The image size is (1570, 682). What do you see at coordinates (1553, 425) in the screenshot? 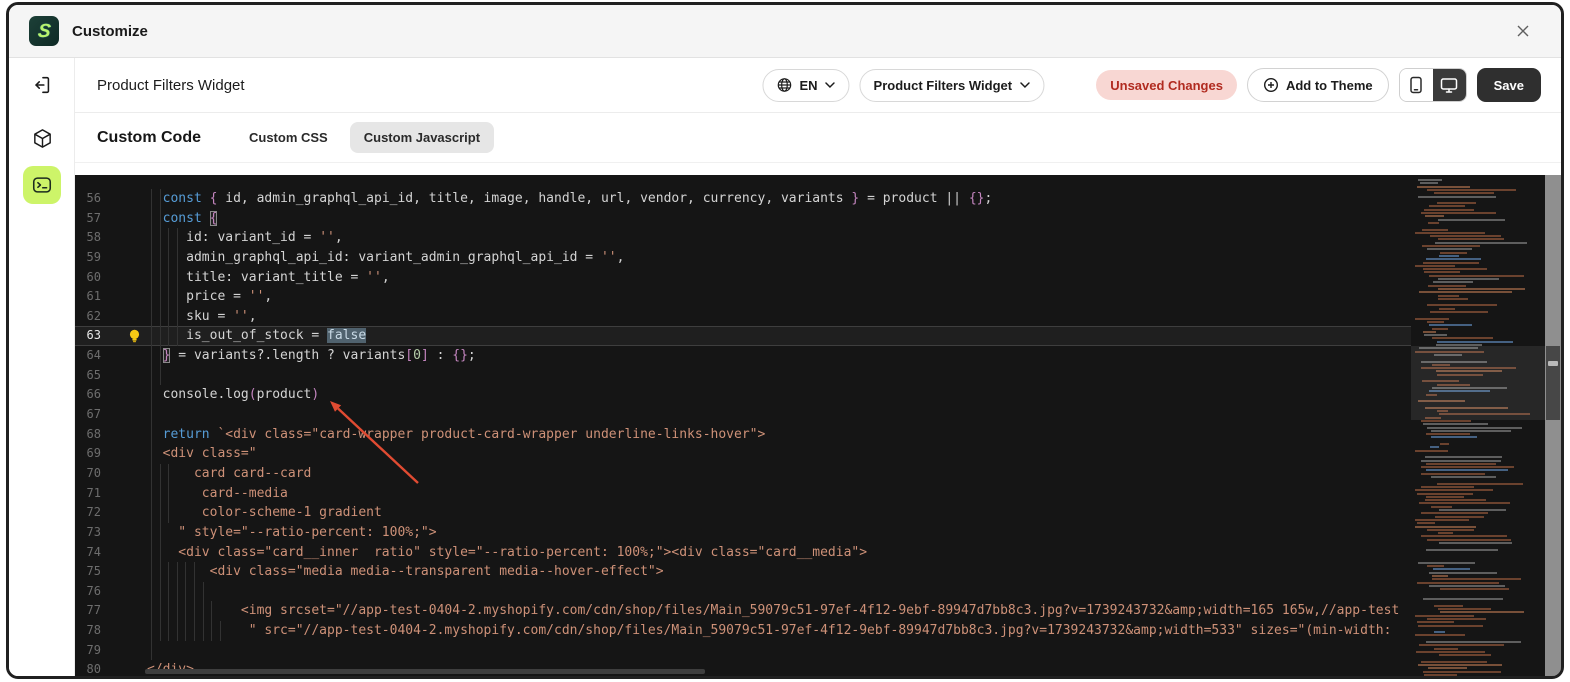
I see `vertical-scrollbar` at bounding box center [1553, 425].